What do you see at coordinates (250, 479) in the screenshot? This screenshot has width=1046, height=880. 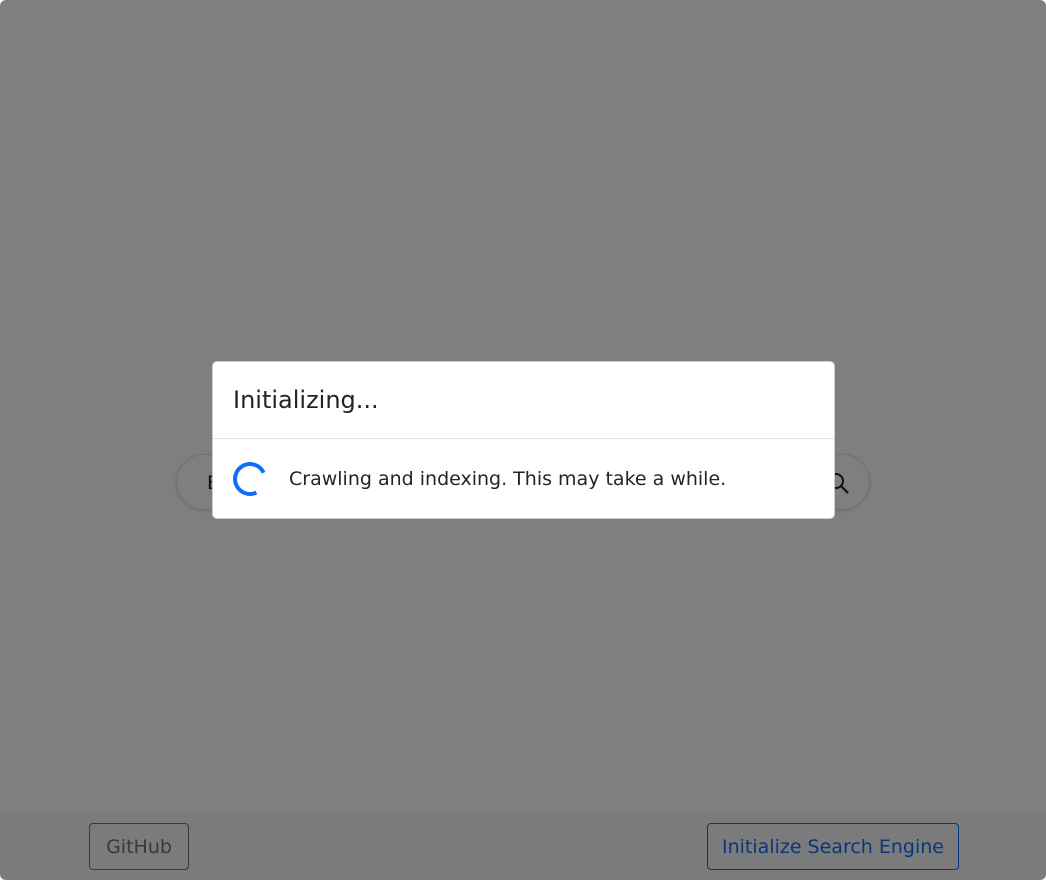 I see `loading-spinner-icon` at bounding box center [250, 479].